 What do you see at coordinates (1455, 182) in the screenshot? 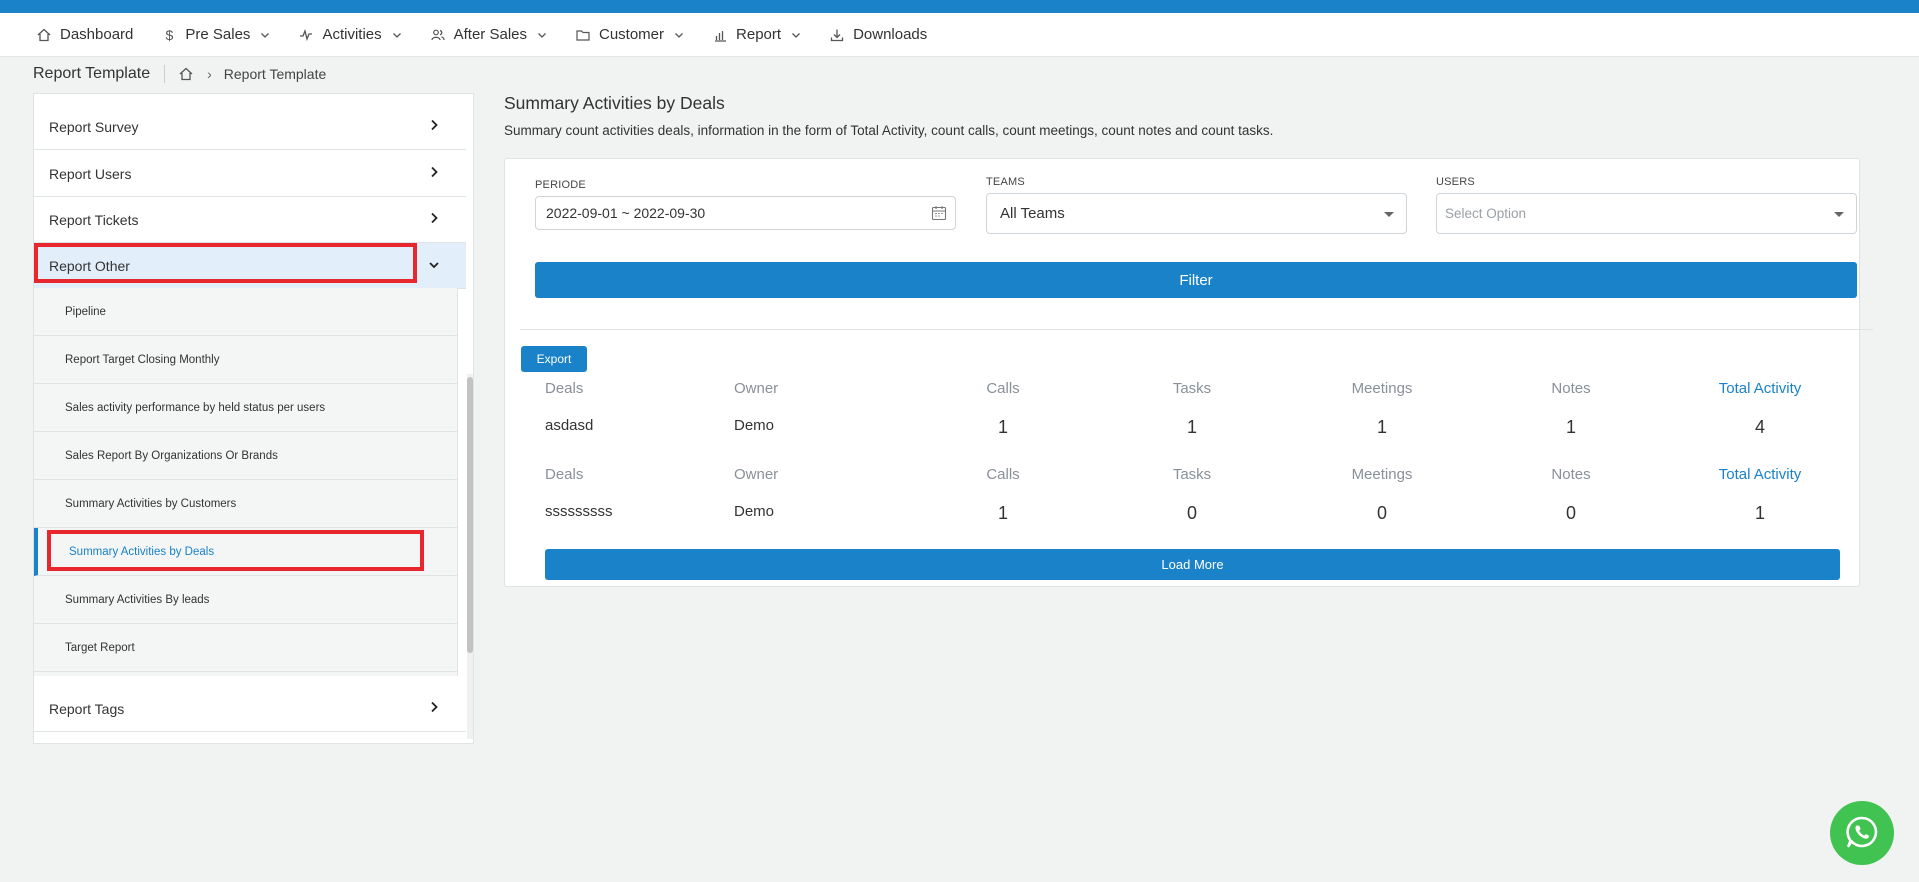
I see `users-label: USERS` at bounding box center [1455, 182].